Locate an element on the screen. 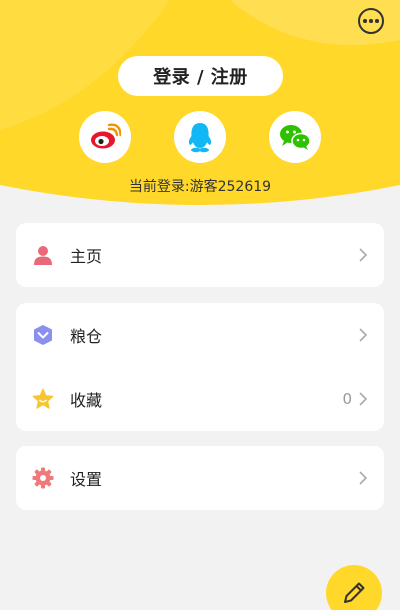 The image size is (400, 610). weibo-login-button is located at coordinates (105, 137).